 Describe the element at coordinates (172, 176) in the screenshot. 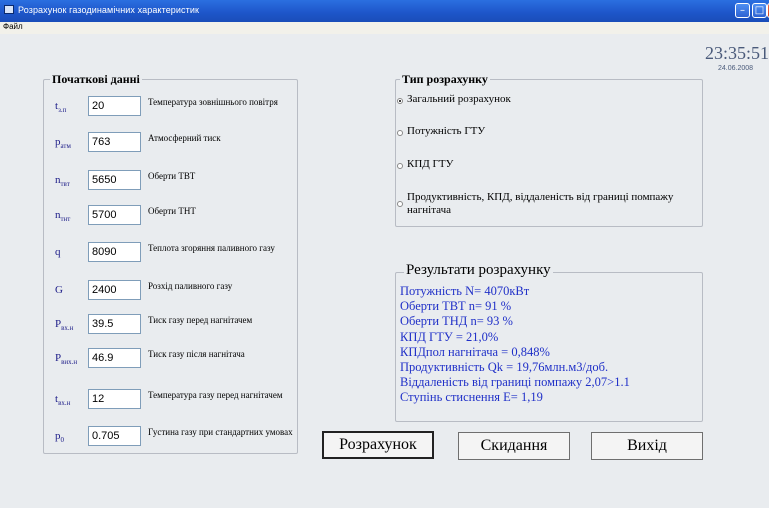

I see `param-description: Оберти ТВТ` at that location.